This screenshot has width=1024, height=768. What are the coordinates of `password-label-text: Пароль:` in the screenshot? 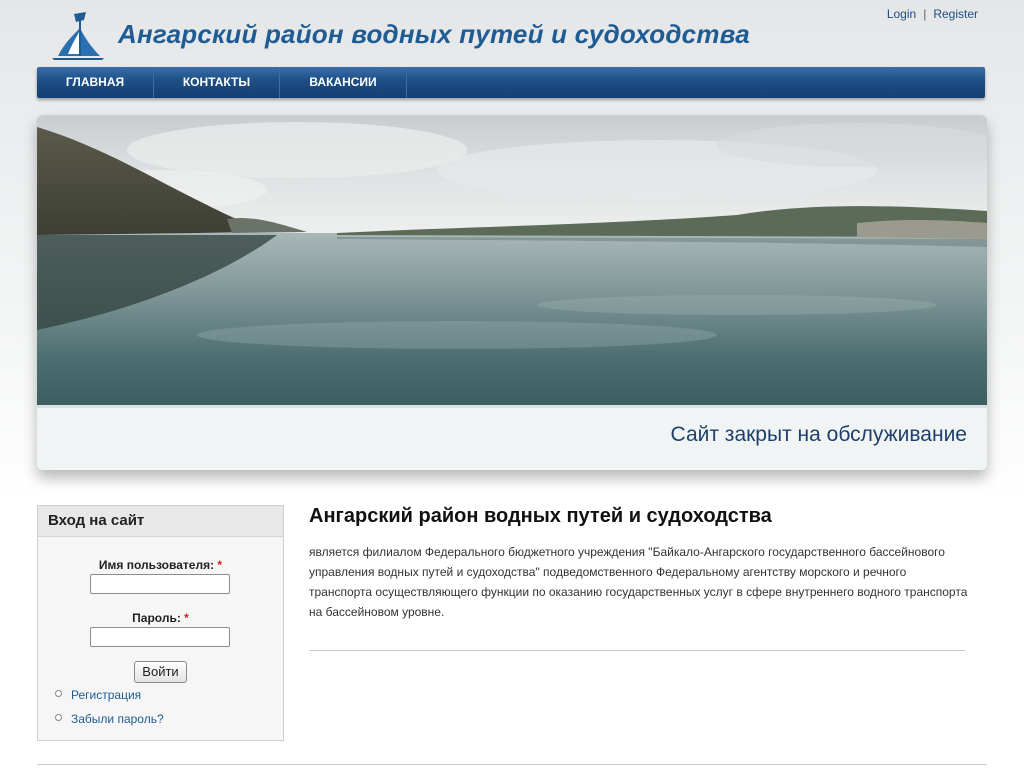 It's located at (156, 618).